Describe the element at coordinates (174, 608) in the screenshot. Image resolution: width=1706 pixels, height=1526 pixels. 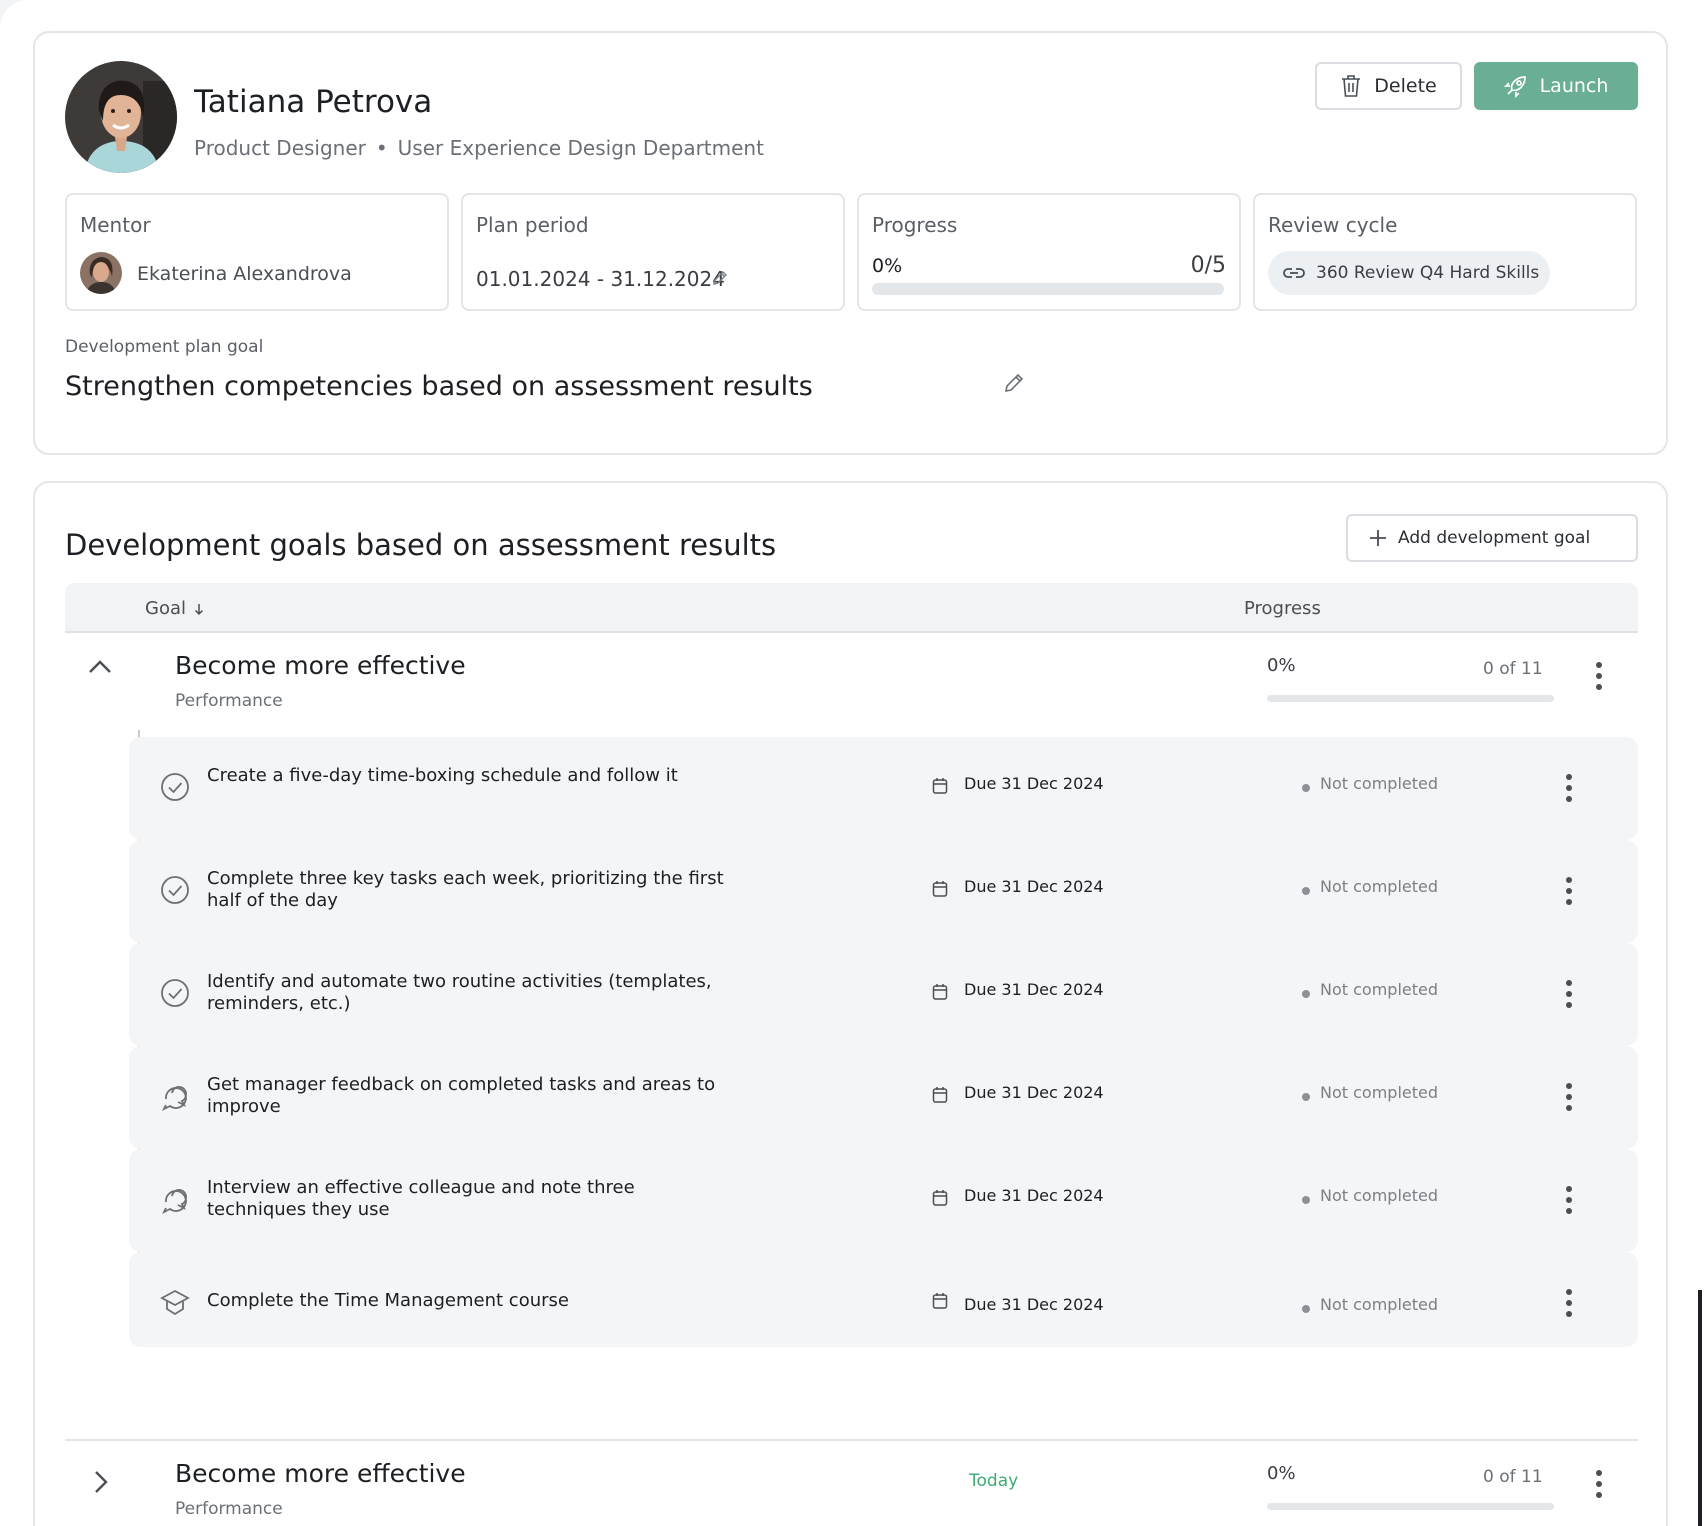
I see `column-header-goal: Goal` at that location.